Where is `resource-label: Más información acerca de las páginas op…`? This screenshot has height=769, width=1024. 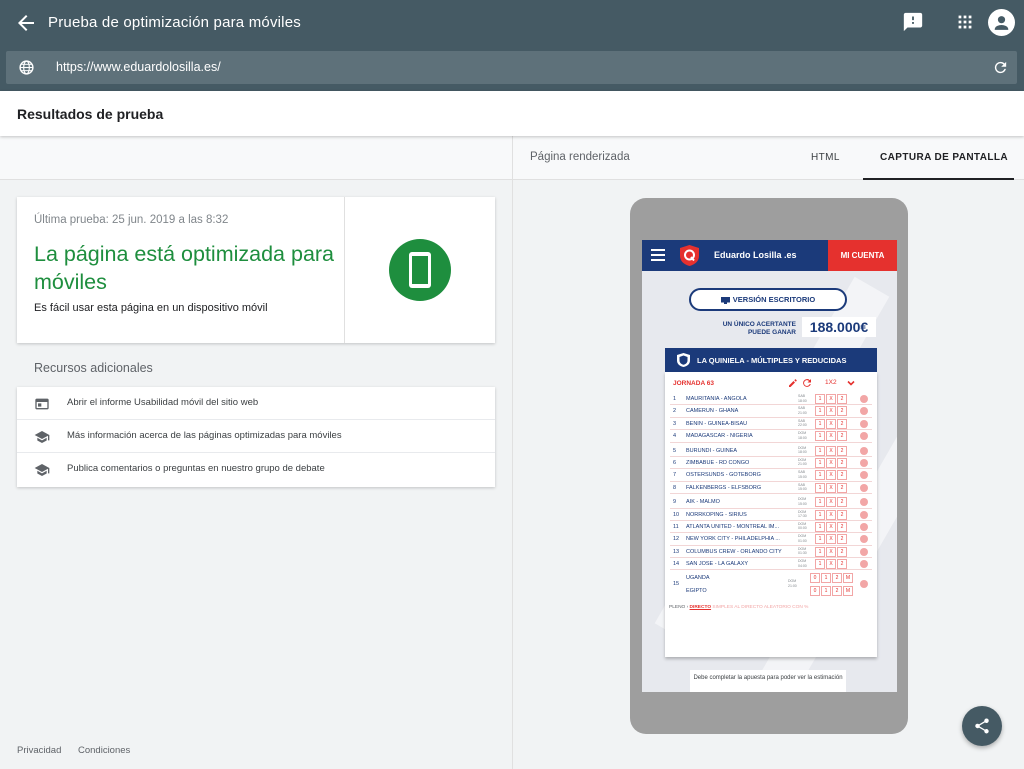
resource-label: Más información acerca de las páginas op… is located at coordinates (204, 435).